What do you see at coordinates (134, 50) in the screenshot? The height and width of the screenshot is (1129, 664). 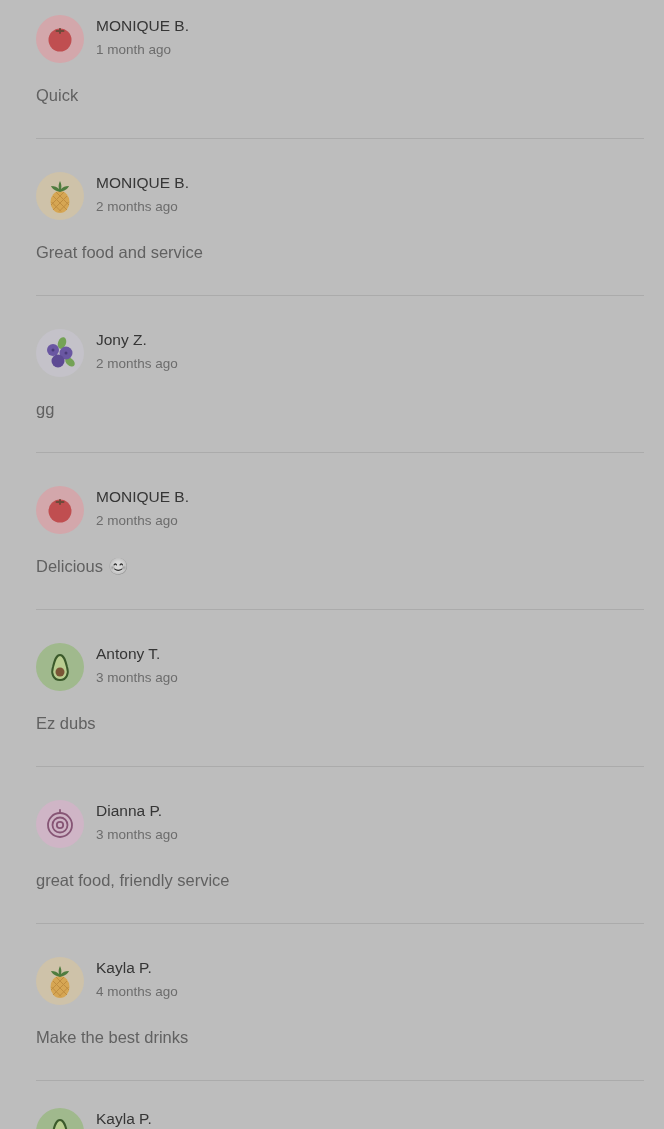 I see `review-time: 1 month ago` at bounding box center [134, 50].